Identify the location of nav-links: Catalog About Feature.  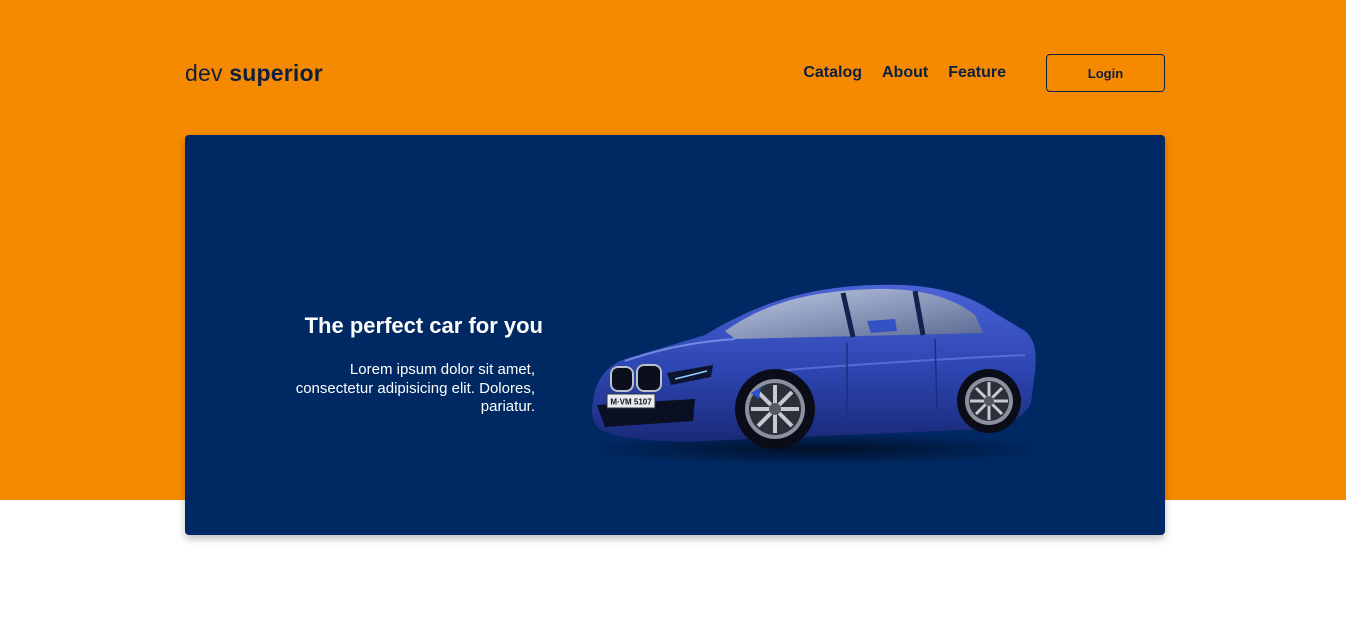
(904, 73).